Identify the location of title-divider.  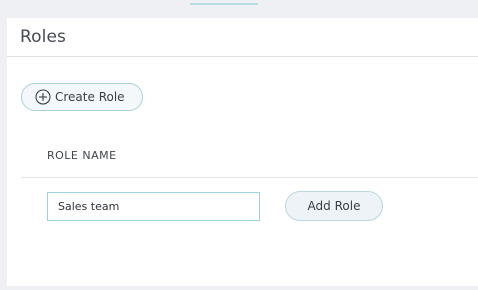
(242, 56).